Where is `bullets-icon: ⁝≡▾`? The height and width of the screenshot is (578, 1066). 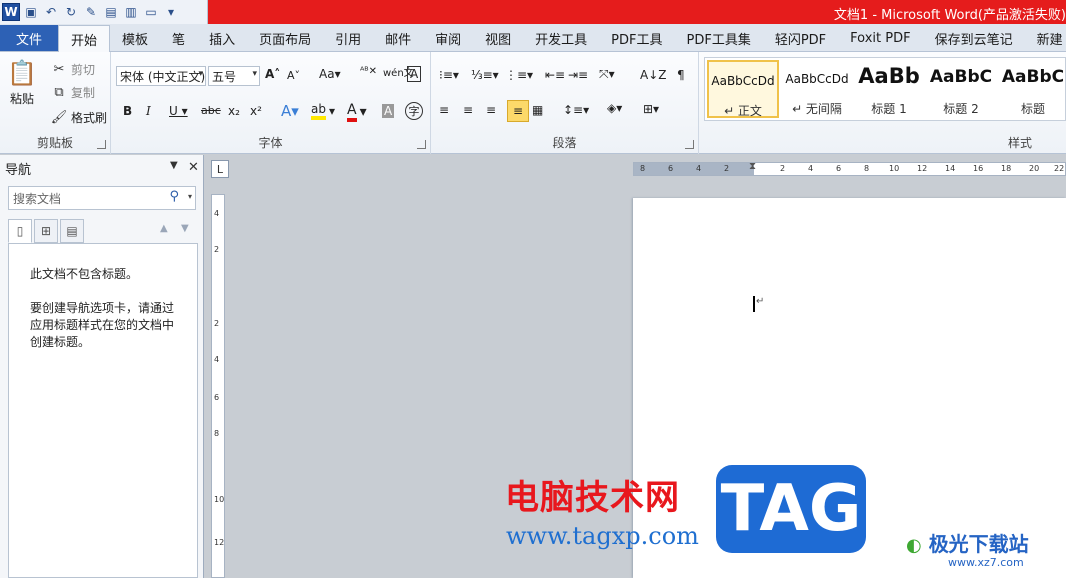 bullets-icon: ⁝≡▾ is located at coordinates (449, 75).